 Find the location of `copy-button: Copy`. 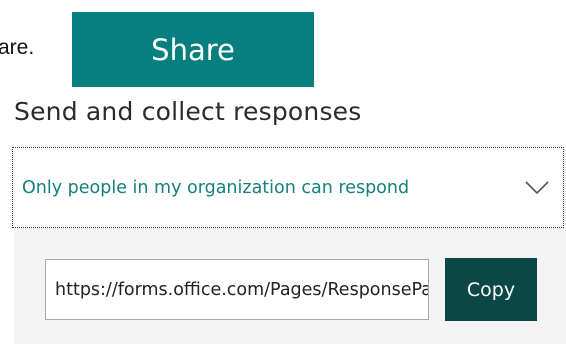

copy-button: Copy is located at coordinates (491, 289).